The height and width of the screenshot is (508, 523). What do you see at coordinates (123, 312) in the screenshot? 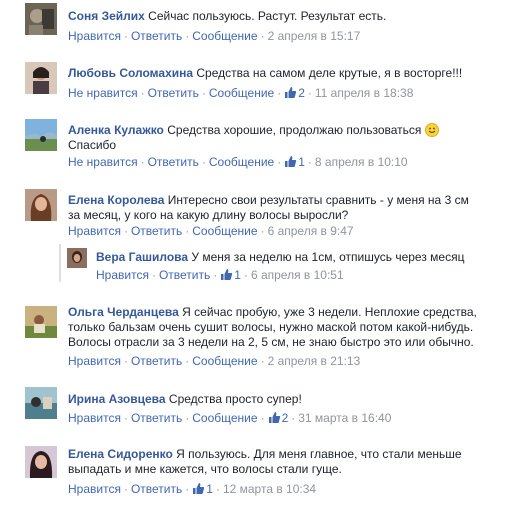
I see `author-name: Ольга Черданцева` at bounding box center [123, 312].